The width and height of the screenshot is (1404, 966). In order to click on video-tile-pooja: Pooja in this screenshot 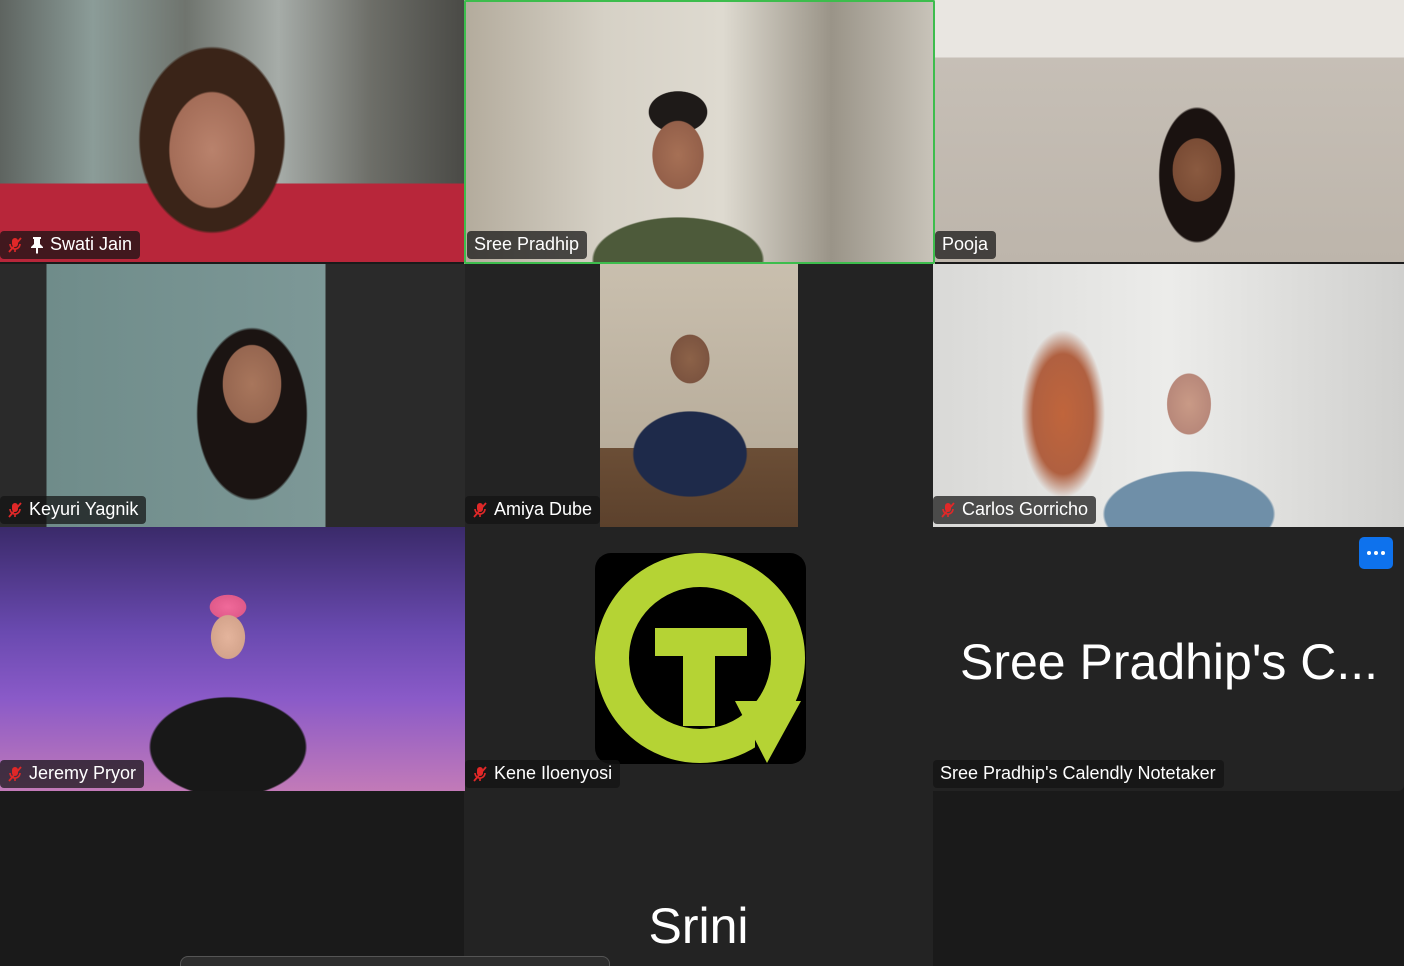, I will do `click(1169, 131)`.